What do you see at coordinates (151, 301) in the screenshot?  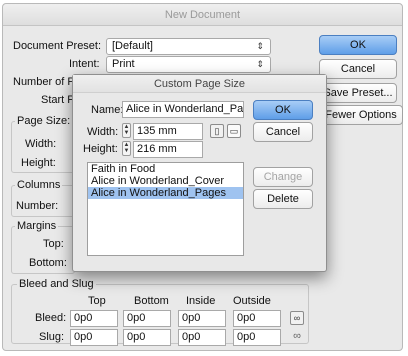 I see `bleed-header-bottom: Bottom` at bounding box center [151, 301].